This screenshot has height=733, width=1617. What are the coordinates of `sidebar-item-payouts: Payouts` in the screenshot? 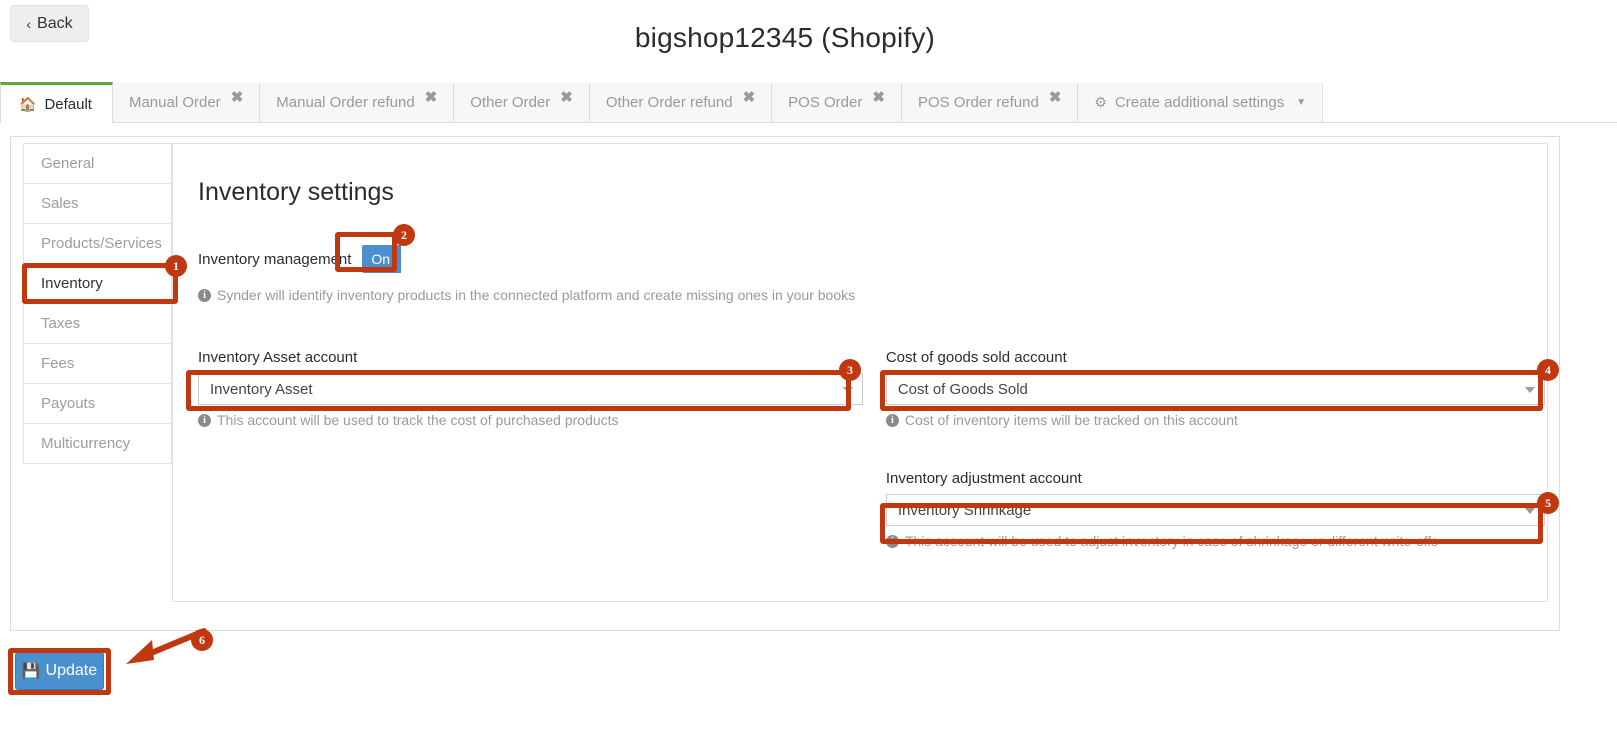 It's located at (97, 404).